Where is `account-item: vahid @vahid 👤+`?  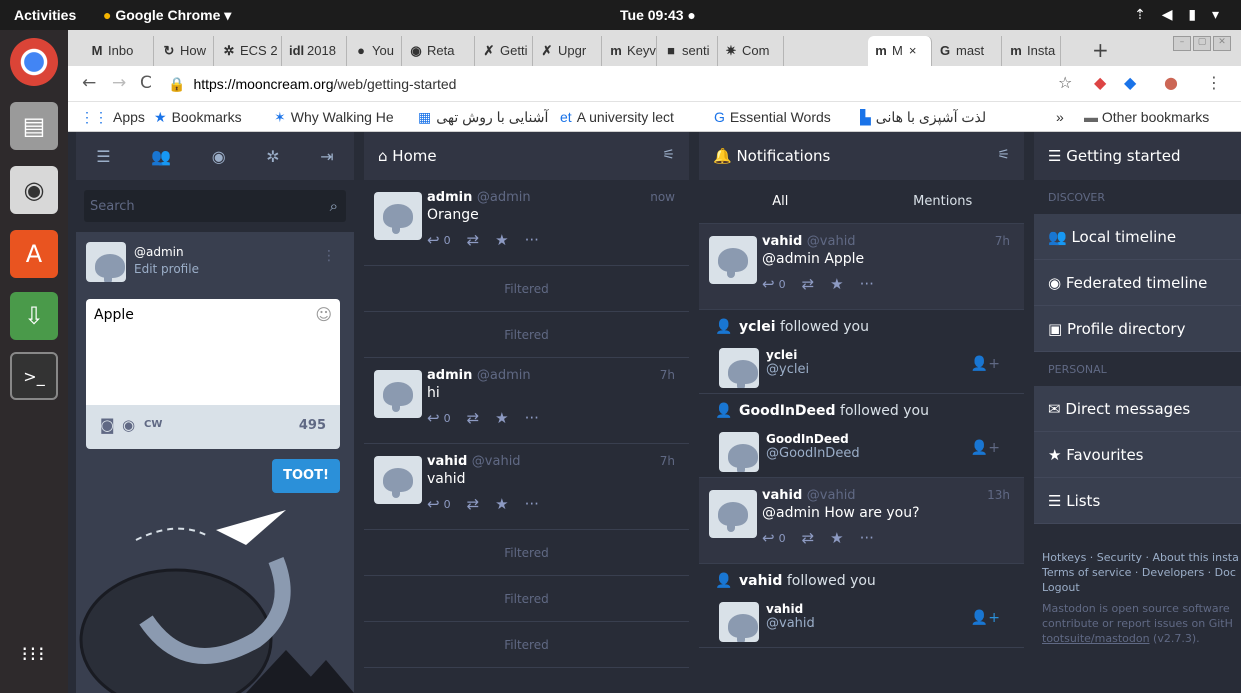 account-item: vahid @vahid 👤+ is located at coordinates (861, 622).